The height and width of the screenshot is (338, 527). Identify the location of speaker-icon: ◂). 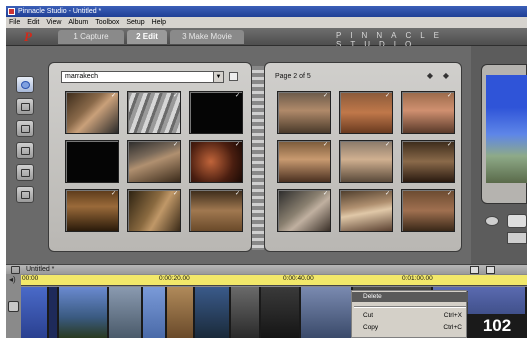
(14, 280).